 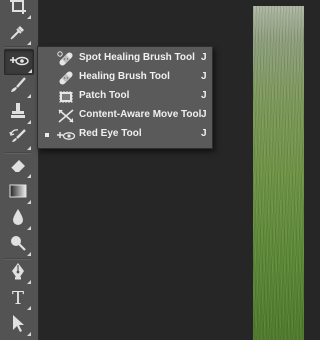 What do you see at coordinates (47, 135) in the screenshot?
I see `selected-bullet` at bounding box center [47, 135].